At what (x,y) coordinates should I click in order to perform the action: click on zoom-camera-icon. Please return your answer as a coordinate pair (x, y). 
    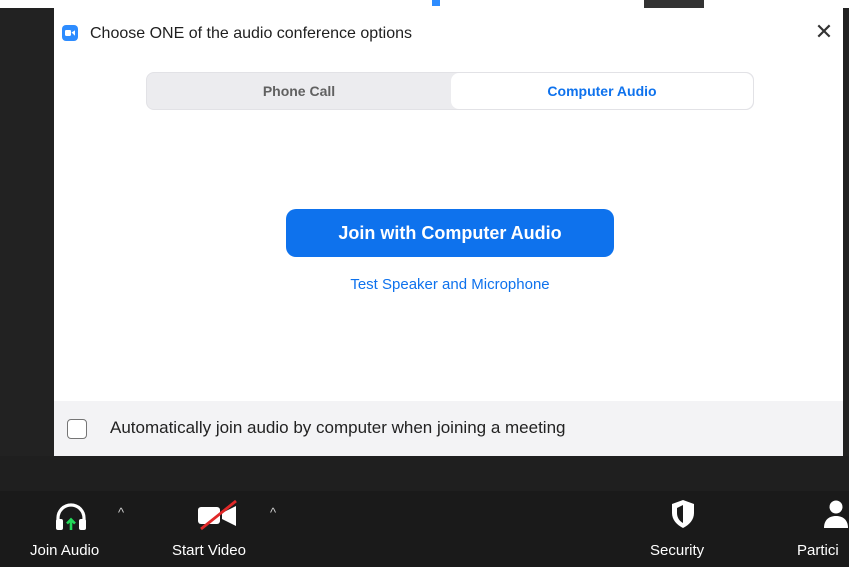
    Looking at the image, I should click on (70, 33).